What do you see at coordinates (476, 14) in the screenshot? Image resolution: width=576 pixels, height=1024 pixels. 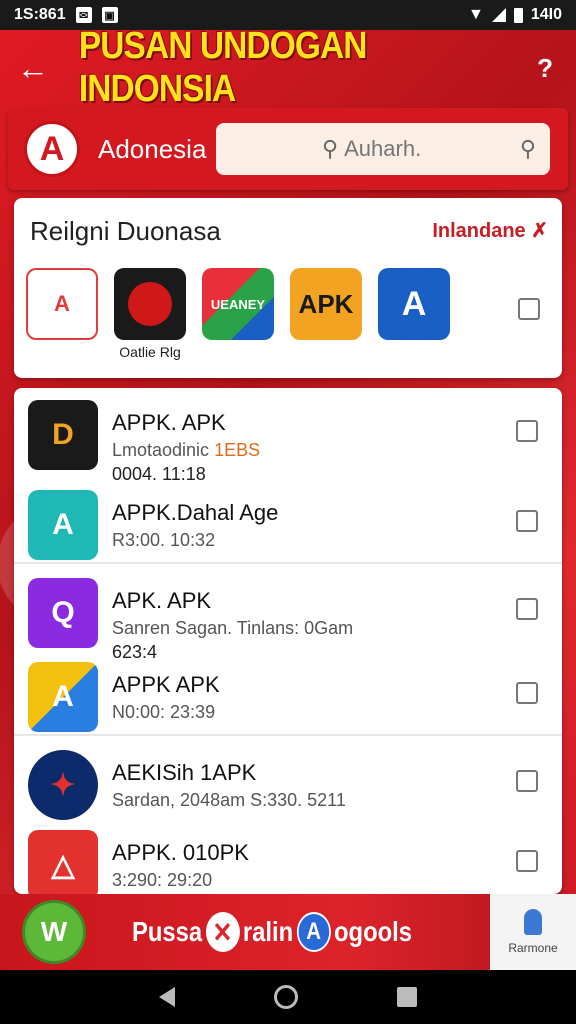 I see `wifi-icon: ▼` at bounding box center [476, 14].